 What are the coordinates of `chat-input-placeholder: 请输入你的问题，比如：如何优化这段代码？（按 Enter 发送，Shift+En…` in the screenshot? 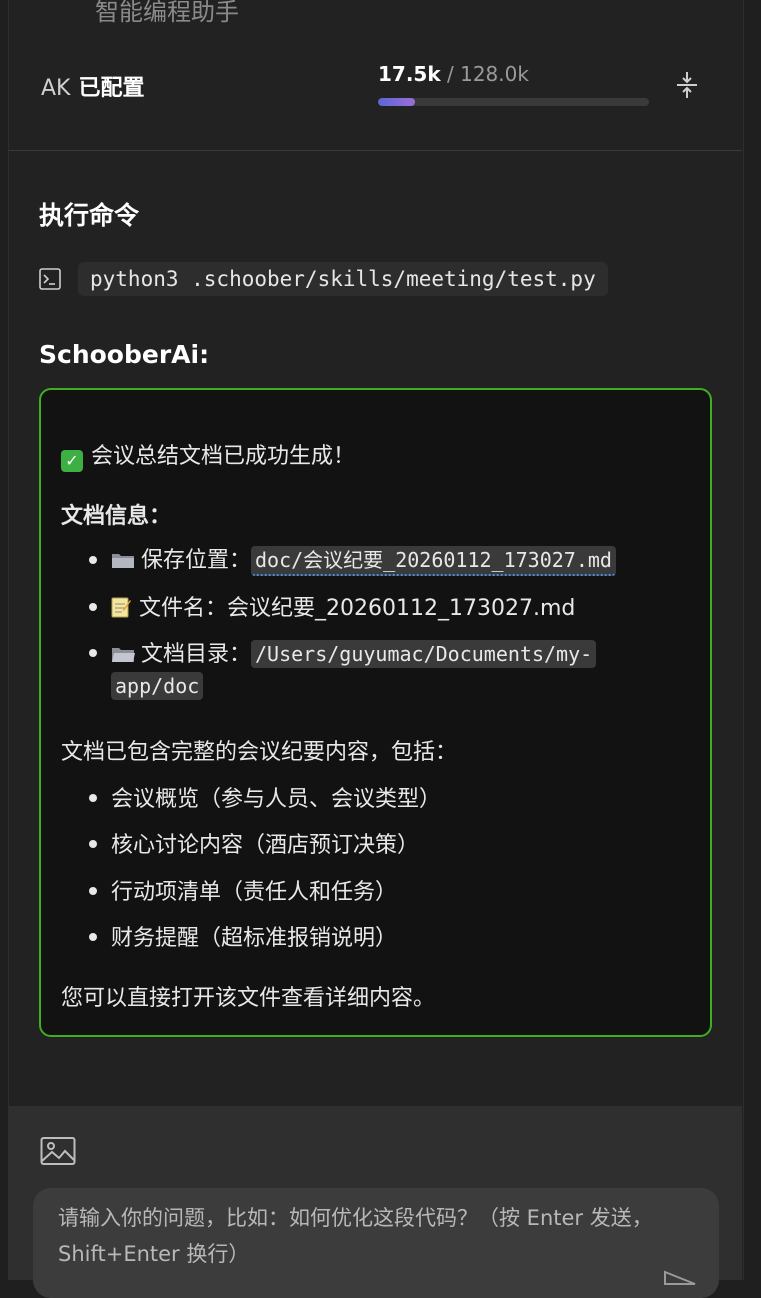 It's located at (355, 1236).